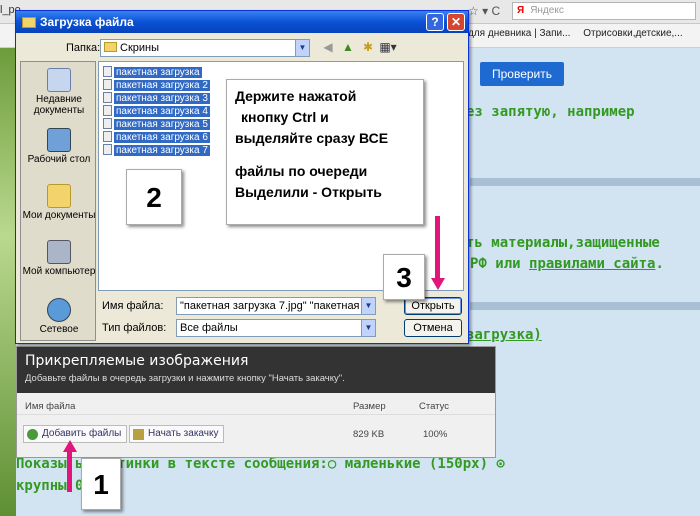 The height and width of the screenshot is (516, 700). Describe the element at coordinates (296, 96) in the screenshot. I see `instruction-line: Держите нажатой` at that location.